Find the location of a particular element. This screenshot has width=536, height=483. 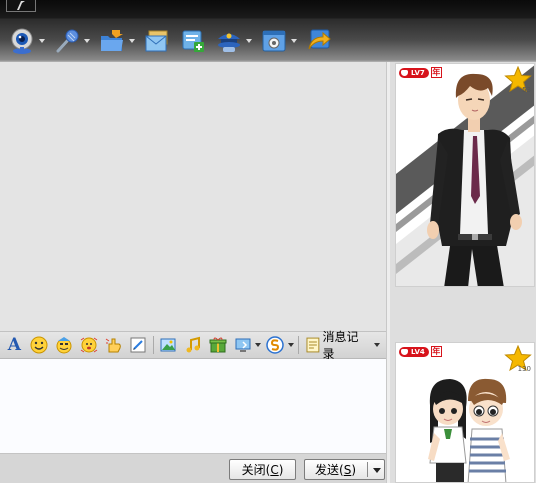

close-button: 关闭(C) is located at coordinates (262, 469).